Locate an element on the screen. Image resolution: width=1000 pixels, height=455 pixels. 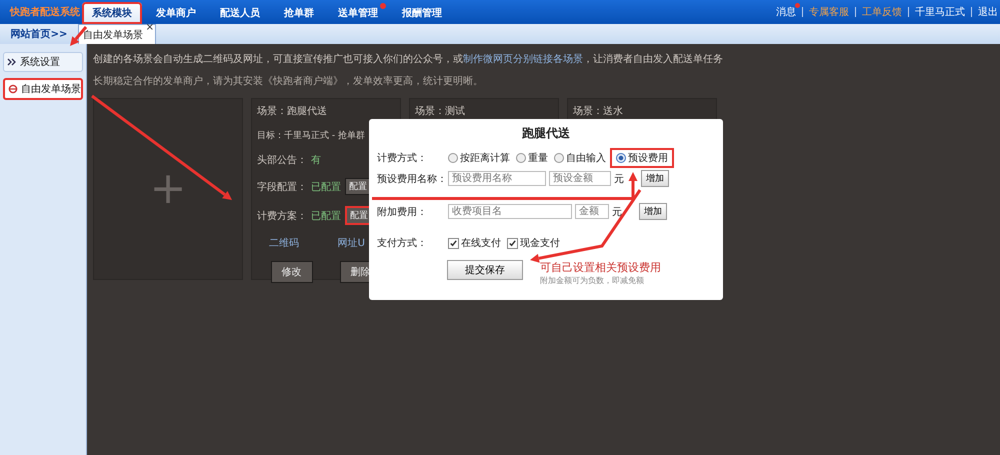
field-label: 计费方式： is located at coordinates (402, 158).